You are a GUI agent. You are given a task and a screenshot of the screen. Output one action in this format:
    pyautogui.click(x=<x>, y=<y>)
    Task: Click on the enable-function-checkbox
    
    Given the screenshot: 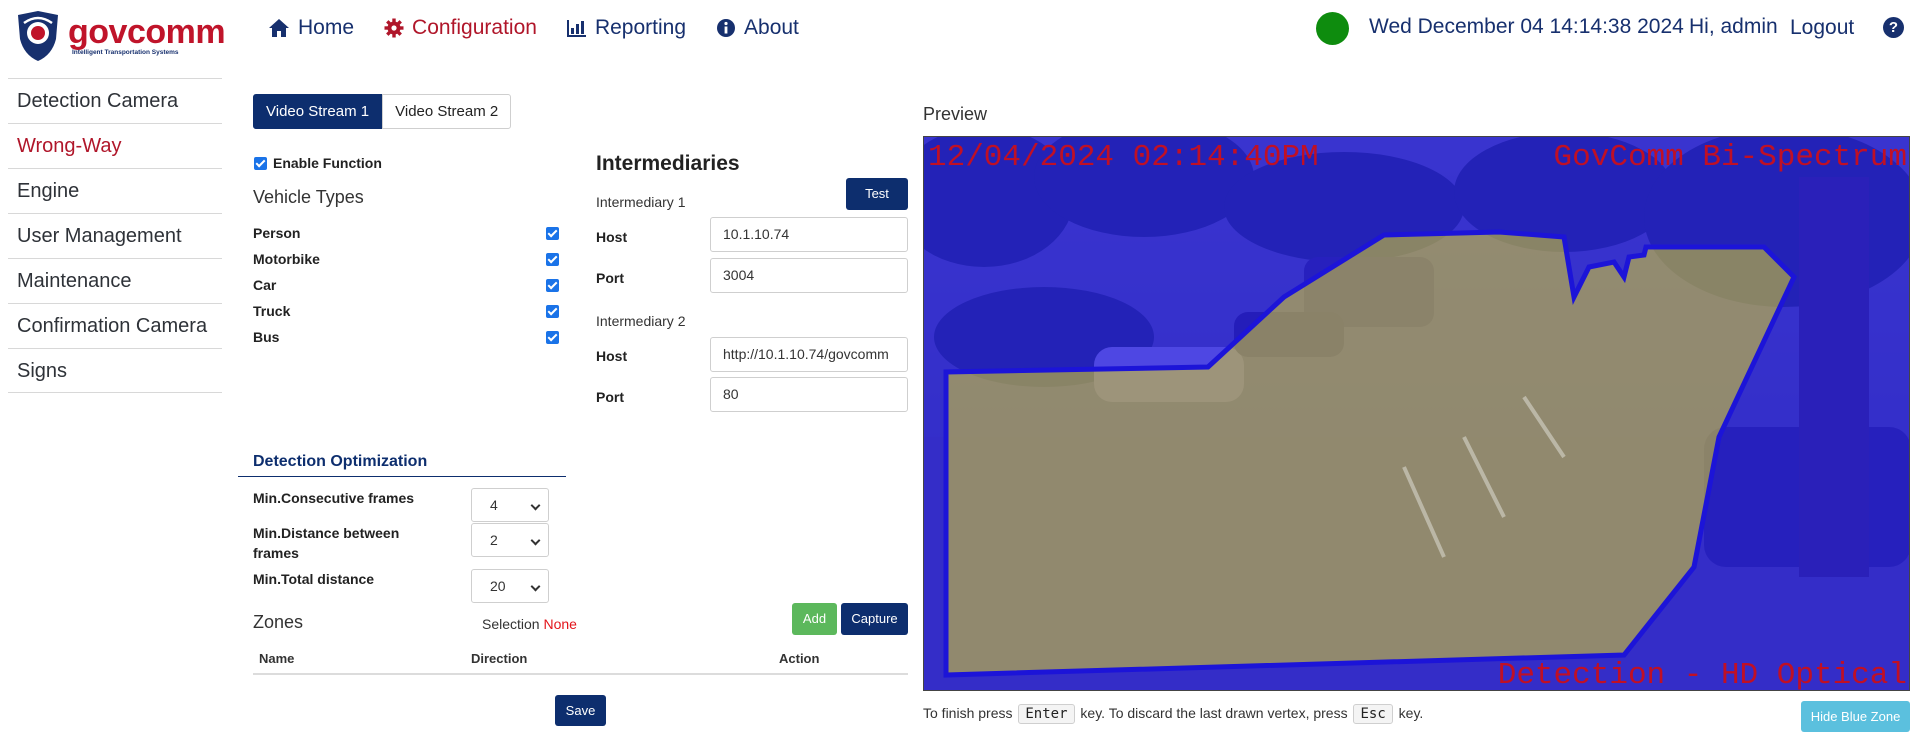 What is the action you would take?
    pyautogui.click(x=260, y=163)
    